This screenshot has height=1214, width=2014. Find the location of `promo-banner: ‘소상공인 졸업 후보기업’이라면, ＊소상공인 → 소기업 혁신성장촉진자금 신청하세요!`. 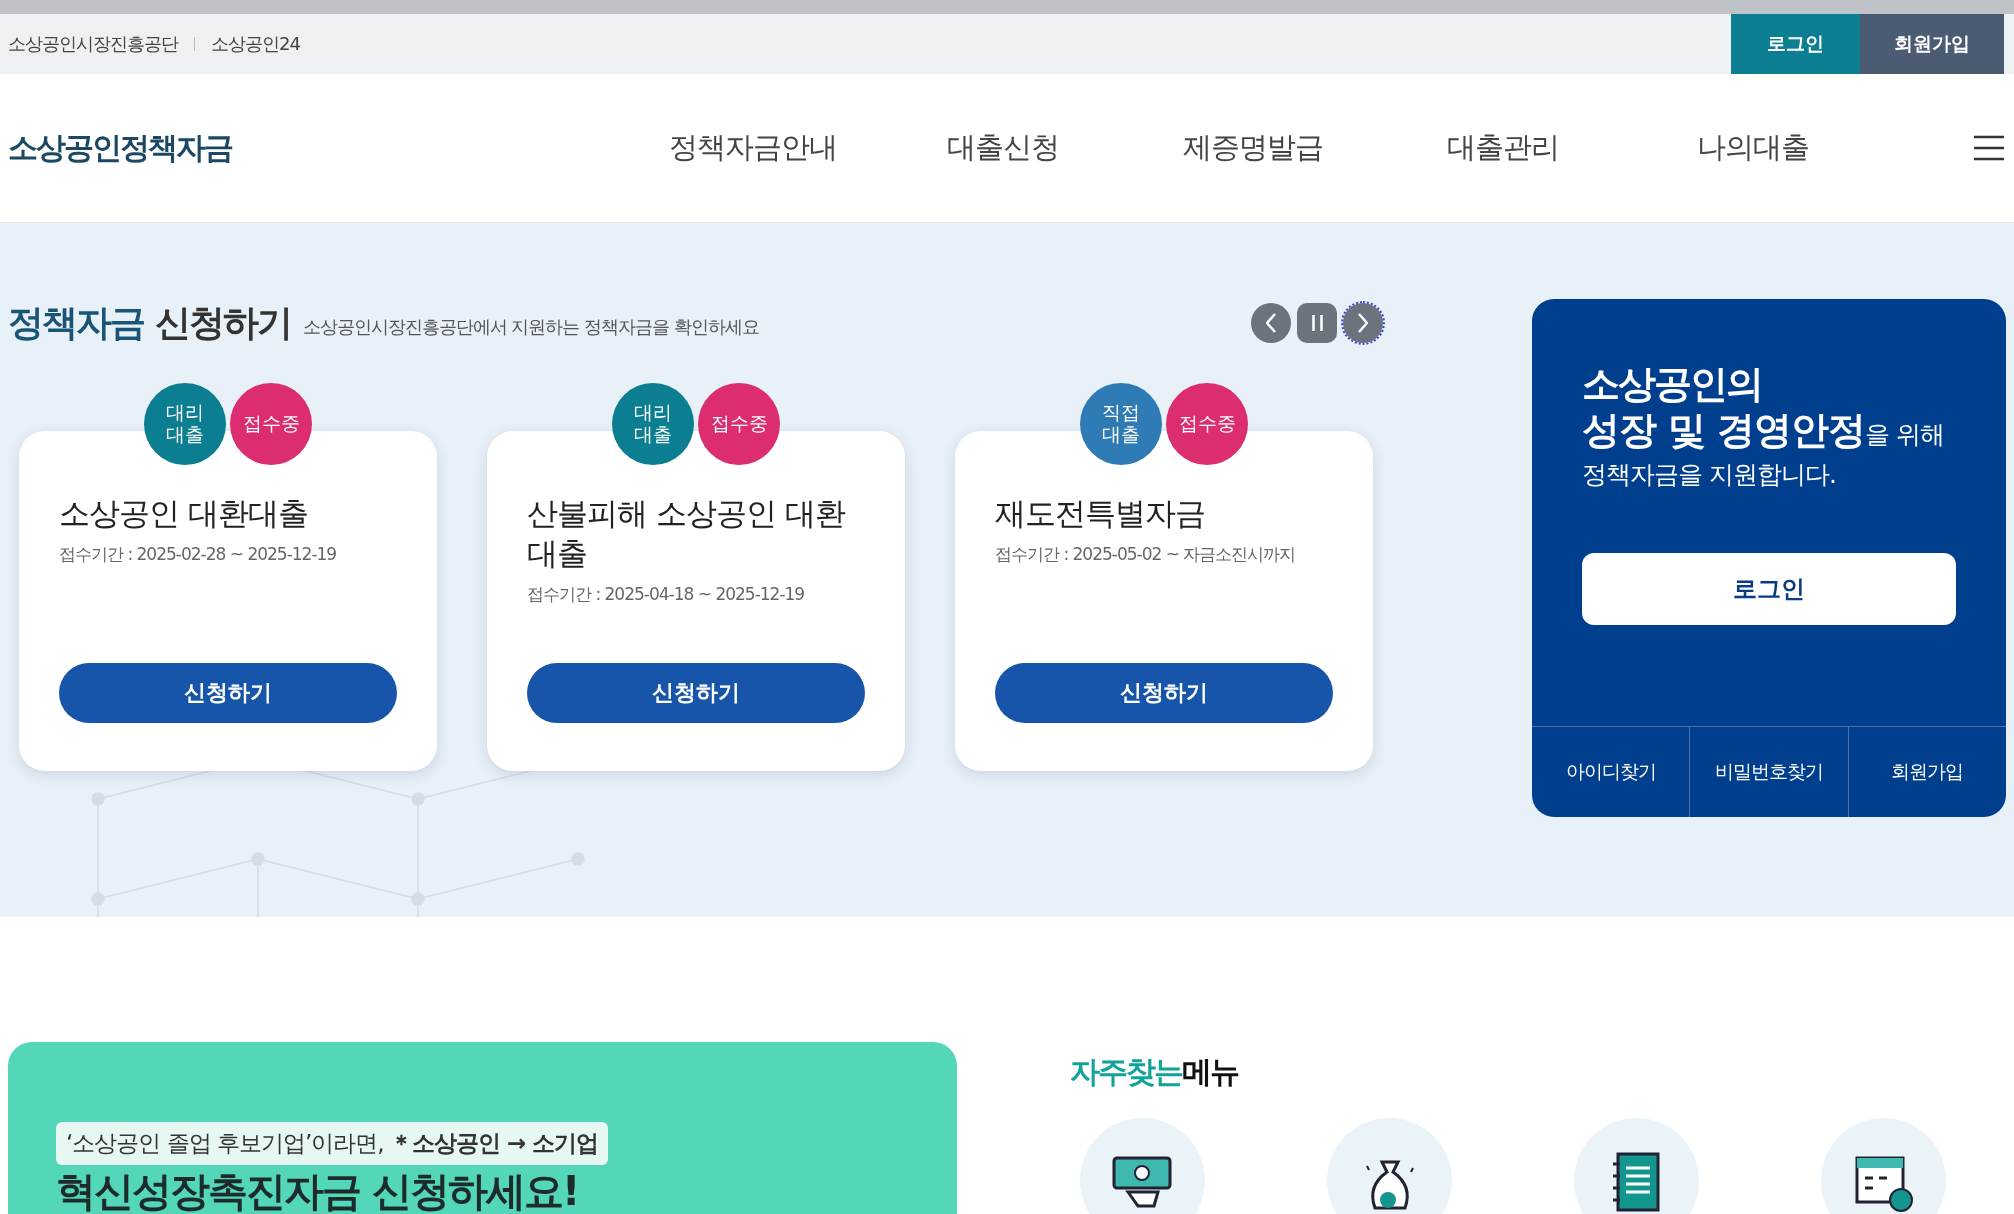

promo-banner: ‘소상공인 졸업 후보기업’이라면, ＊소상공인 → 소기업 혁신성장촉진자금 신청하세요! is located at coordinates (482, 1128).